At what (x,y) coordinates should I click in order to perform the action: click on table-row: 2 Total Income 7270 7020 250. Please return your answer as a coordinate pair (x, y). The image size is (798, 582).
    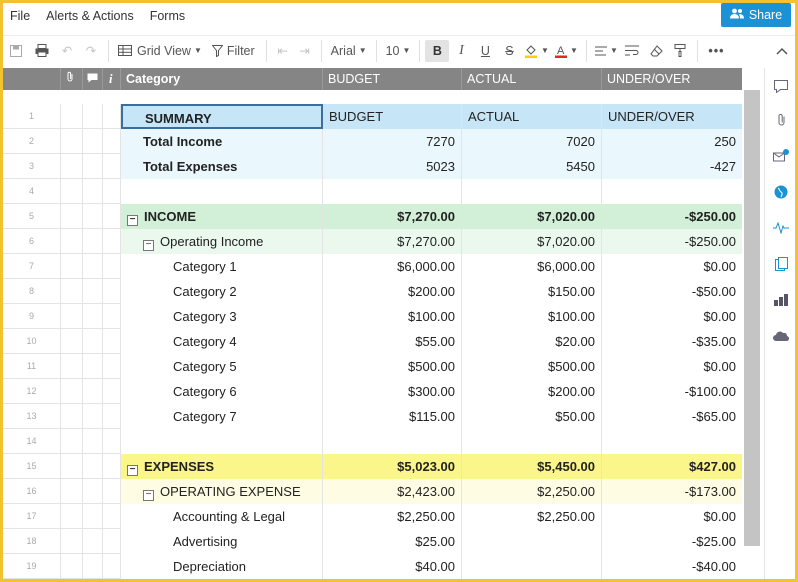
    Looking at the image, I should click on (372, 141).